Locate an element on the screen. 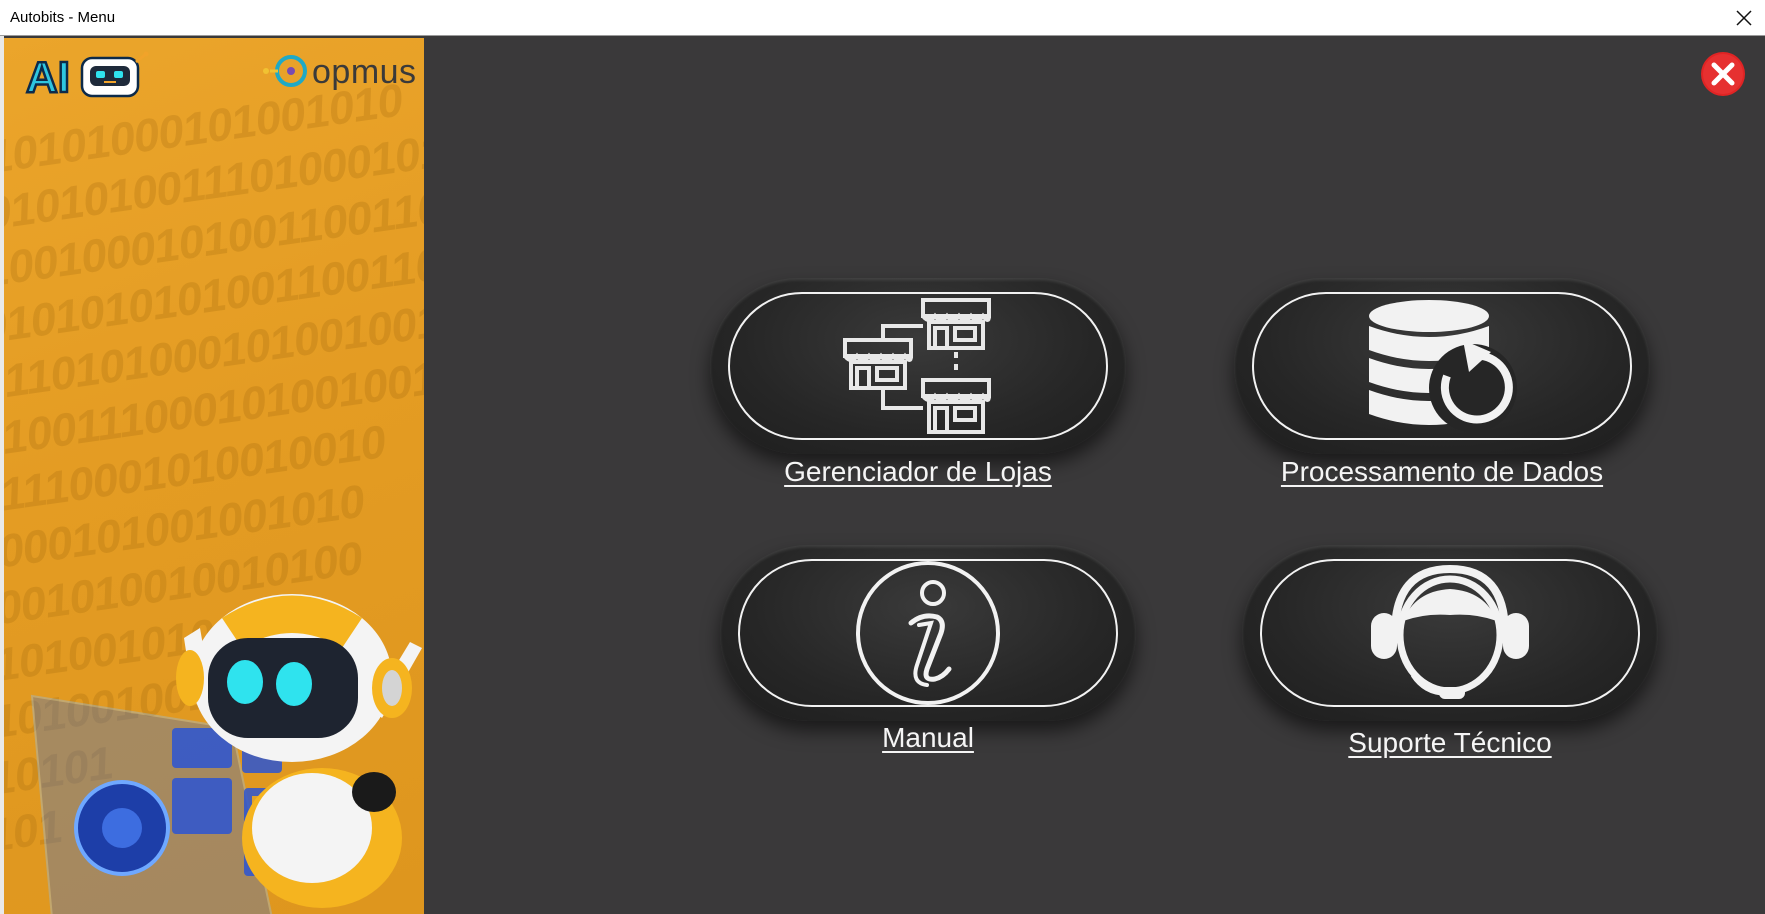  database-refresh-icon is located at coordinates (1443, 366).